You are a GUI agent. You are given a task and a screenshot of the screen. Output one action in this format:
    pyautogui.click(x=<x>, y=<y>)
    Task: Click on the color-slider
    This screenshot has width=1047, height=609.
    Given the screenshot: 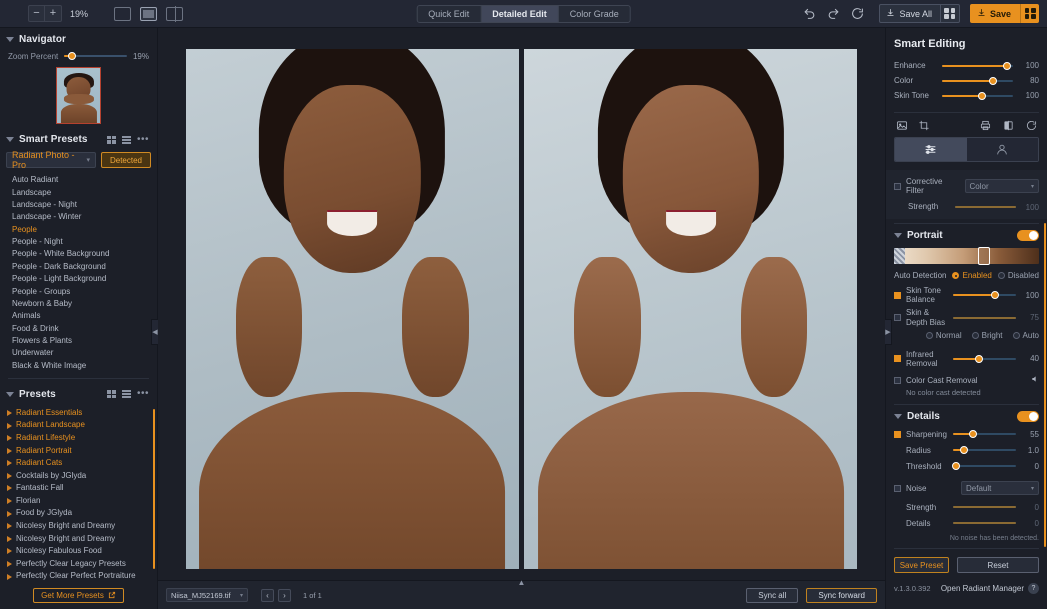 What is the action you would take?
    pyautogui.click(x=977, y=81)
    